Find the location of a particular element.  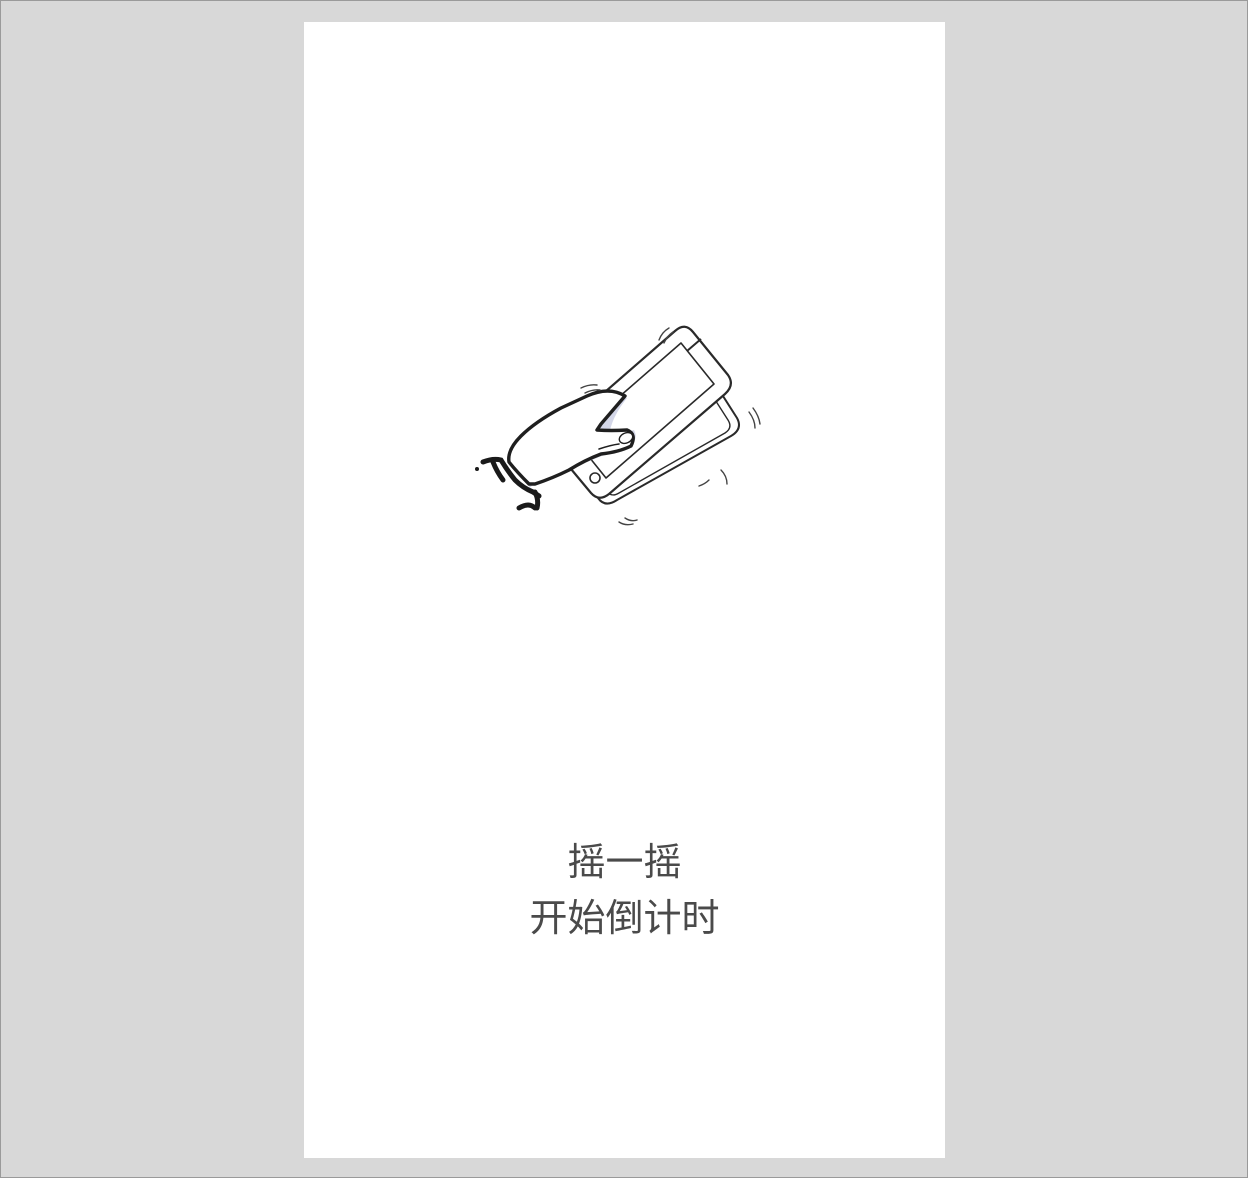

caption-line-countdown: 开始倒计时 is located at coordinates (624, 918).